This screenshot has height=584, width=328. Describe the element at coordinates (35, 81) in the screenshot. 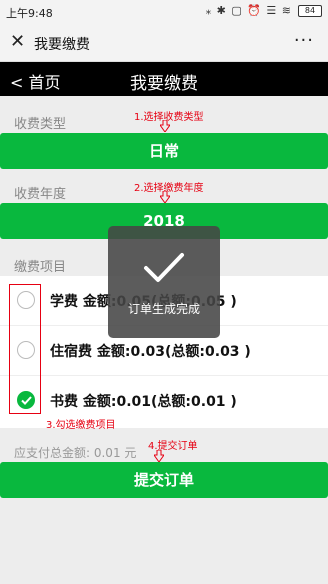

I see `back-home-link: < 首页` at that location.